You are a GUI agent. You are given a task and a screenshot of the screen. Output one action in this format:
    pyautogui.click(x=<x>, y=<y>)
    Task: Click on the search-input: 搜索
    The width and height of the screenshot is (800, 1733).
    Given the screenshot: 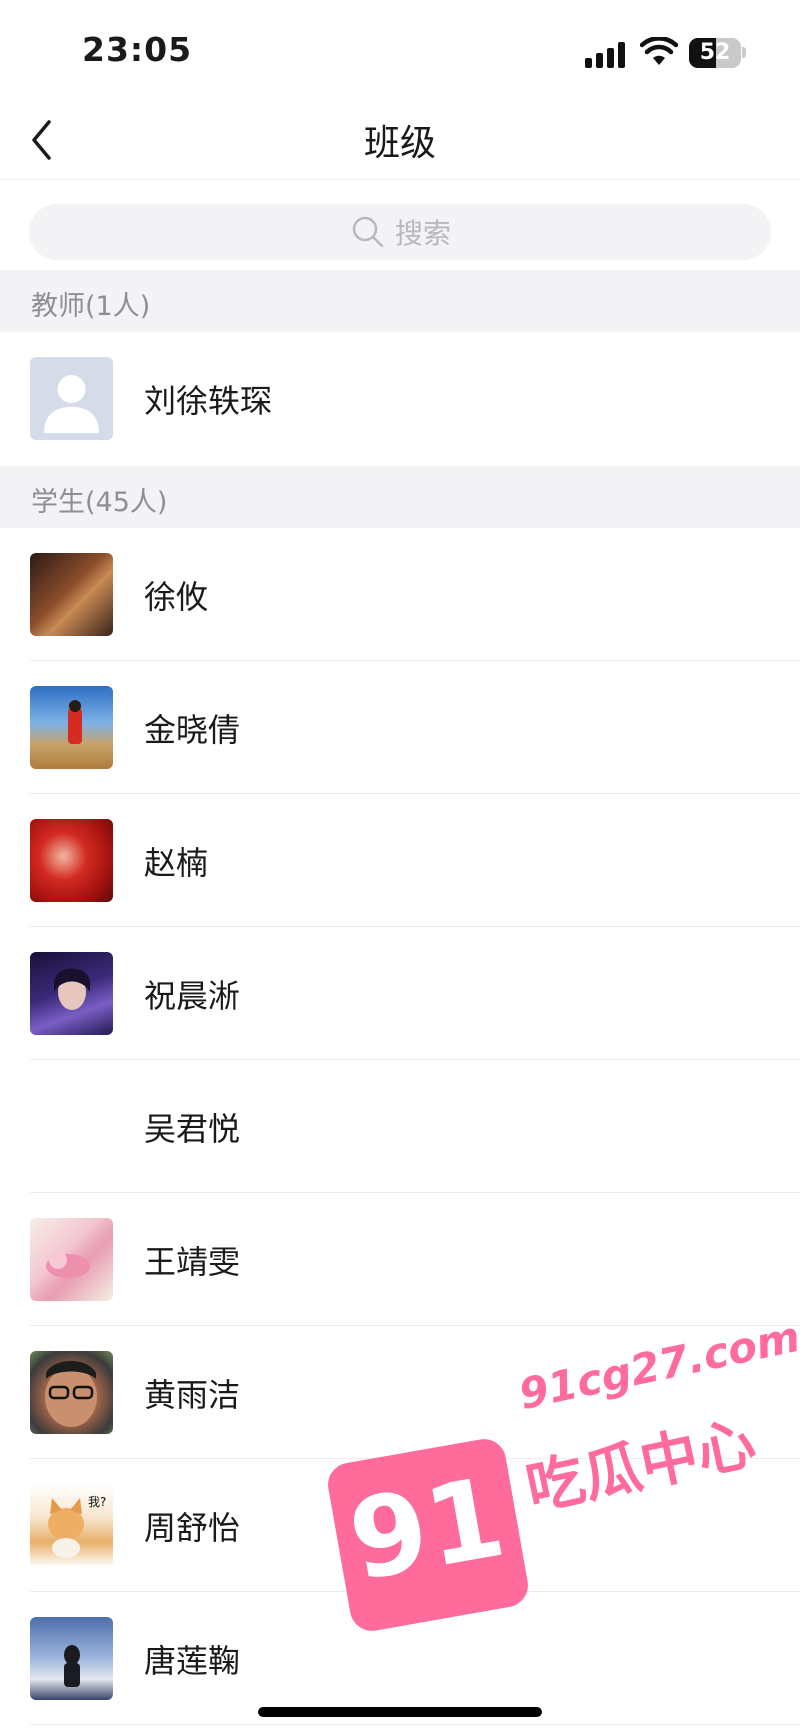 What is the action you would take?
    pyautogui.click(x=400, y=232)
    